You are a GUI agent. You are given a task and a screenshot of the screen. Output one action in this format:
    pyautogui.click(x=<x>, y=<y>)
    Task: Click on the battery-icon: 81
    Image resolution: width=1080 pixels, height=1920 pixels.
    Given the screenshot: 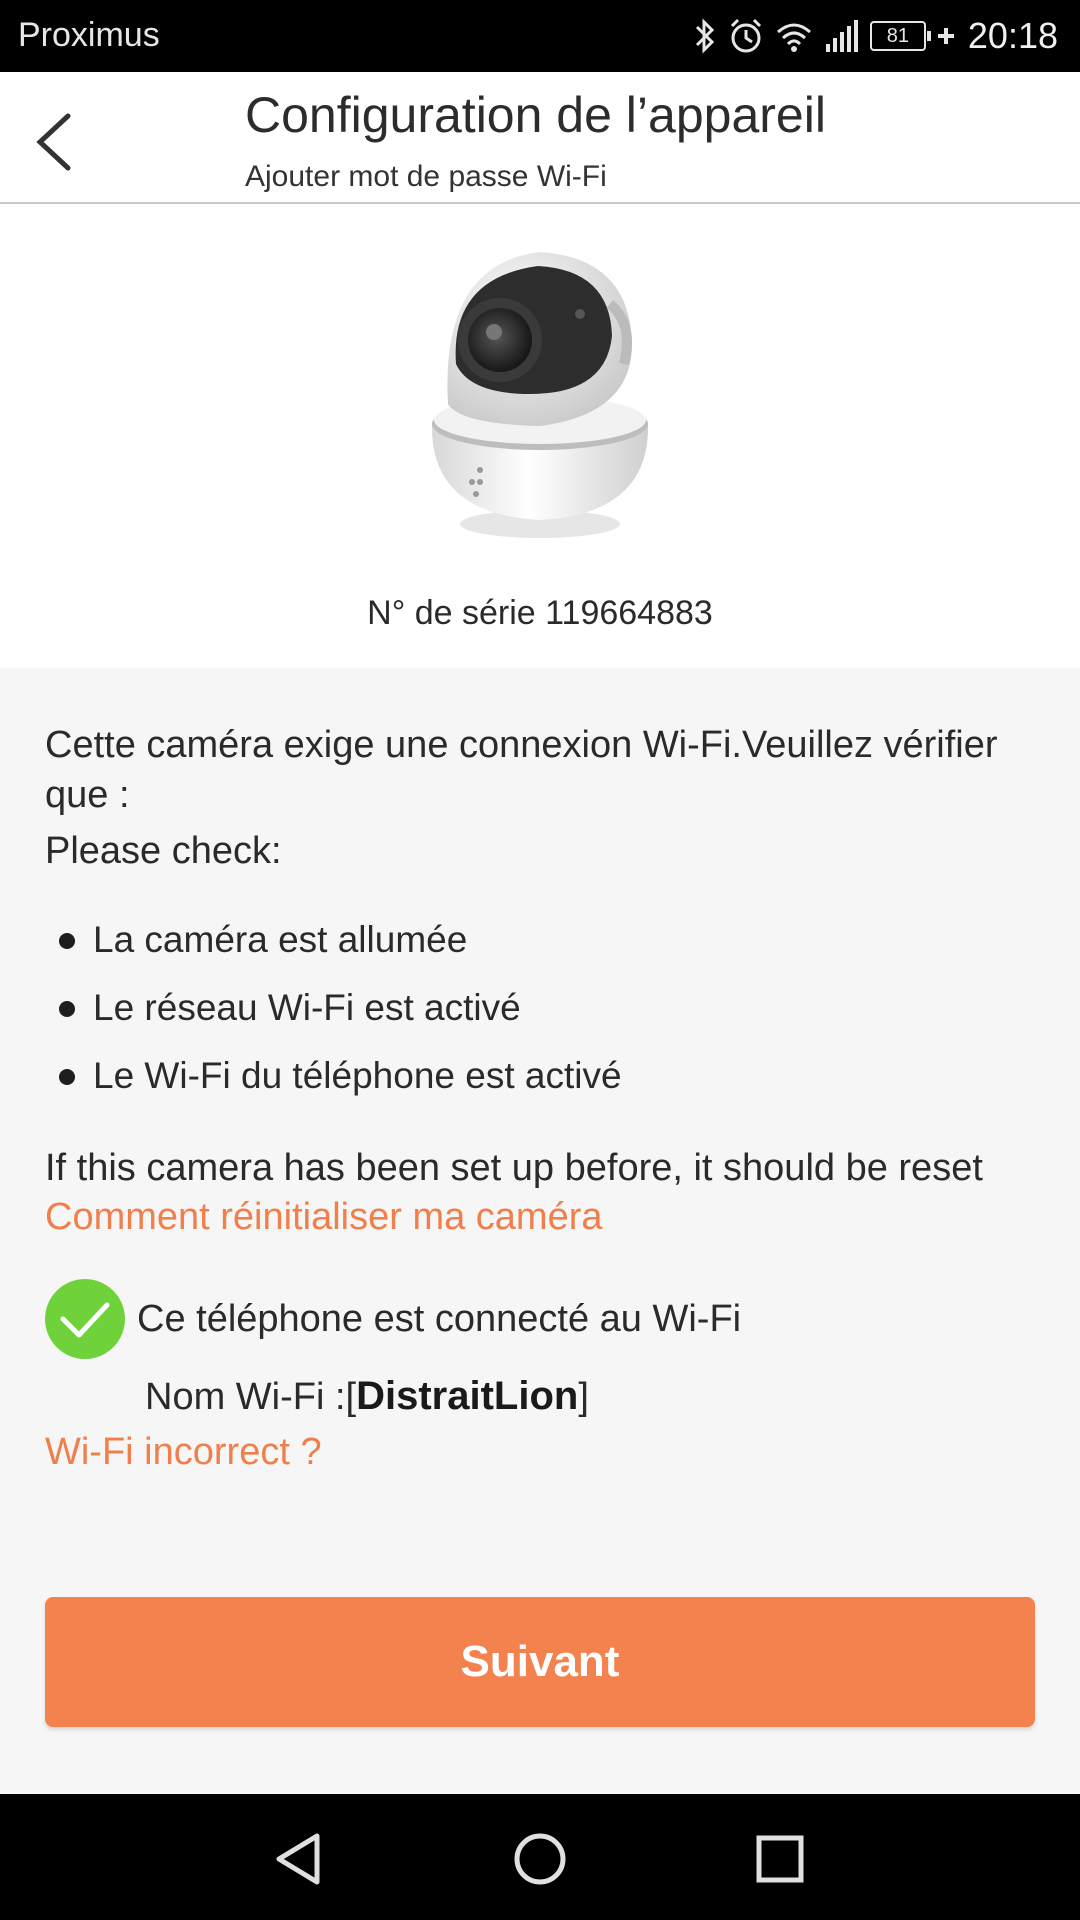 What is the action you would take?
    pyautogui.click(x=900, y=36)
    